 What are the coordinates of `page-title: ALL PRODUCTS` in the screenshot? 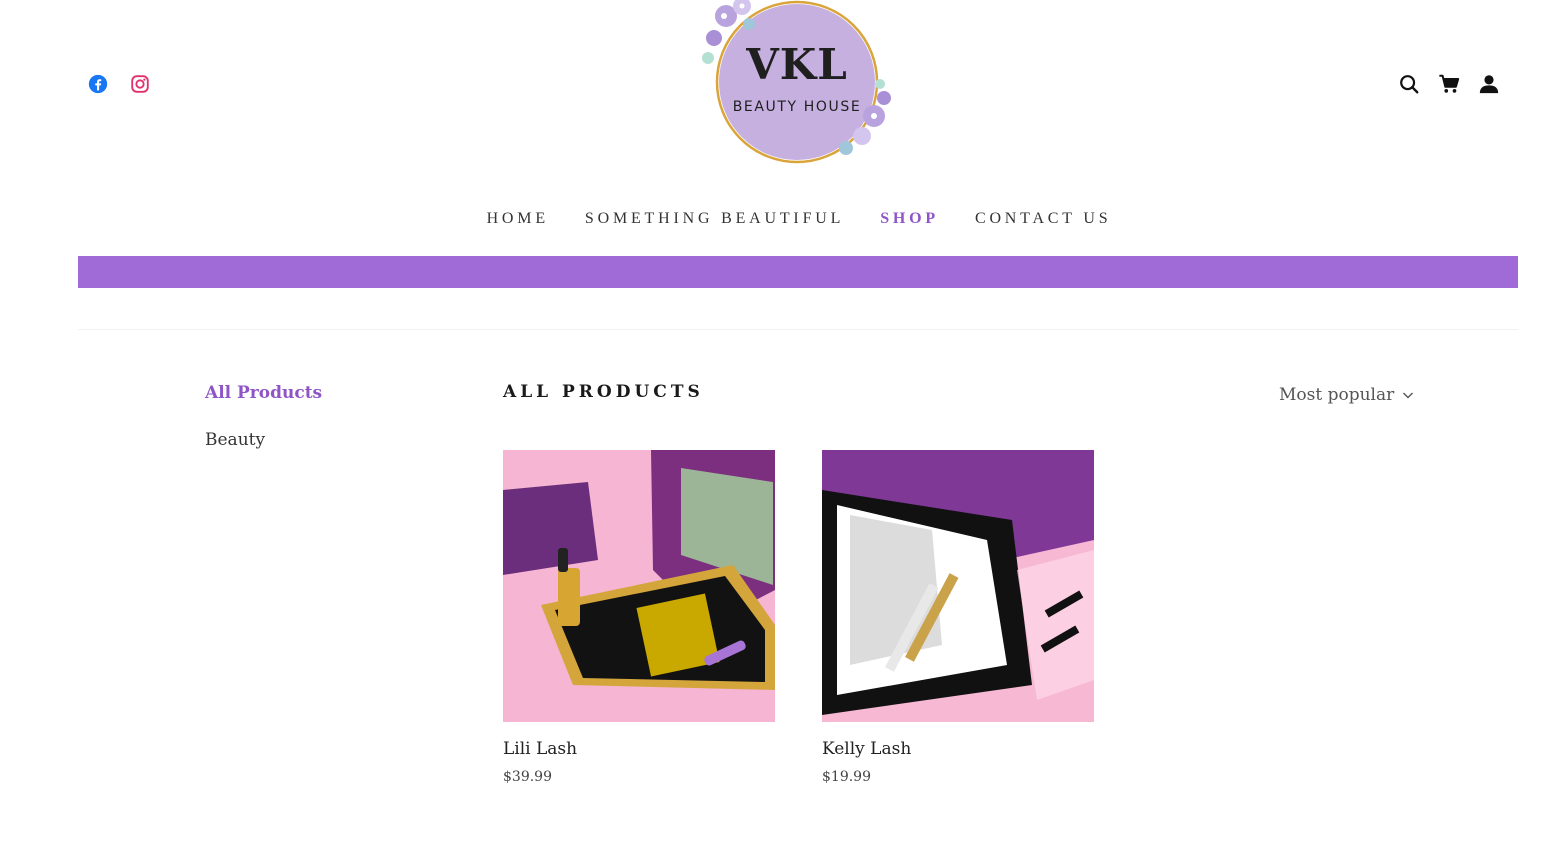 It's located at (603, 392).